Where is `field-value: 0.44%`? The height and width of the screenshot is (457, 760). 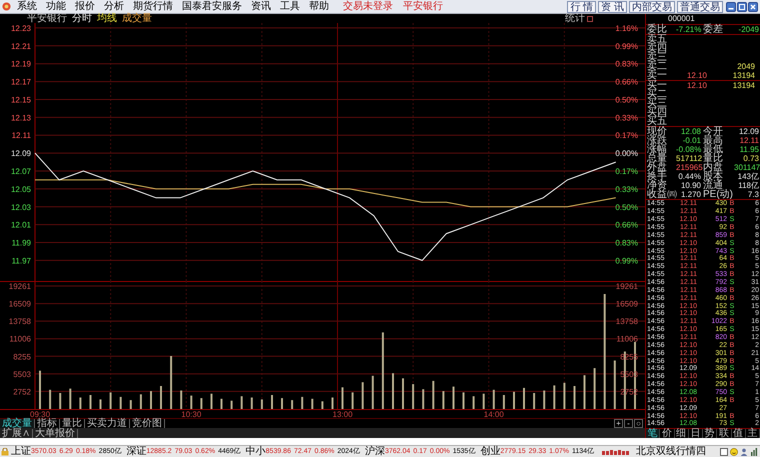
field-value: 0.44% is located at coordinates (689, 176).